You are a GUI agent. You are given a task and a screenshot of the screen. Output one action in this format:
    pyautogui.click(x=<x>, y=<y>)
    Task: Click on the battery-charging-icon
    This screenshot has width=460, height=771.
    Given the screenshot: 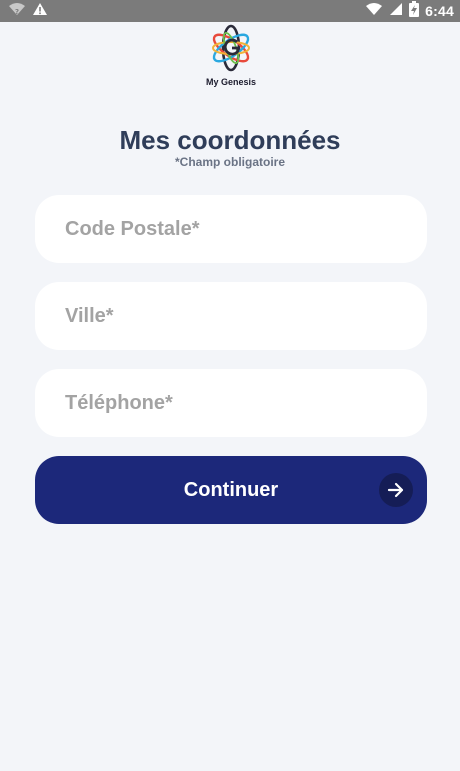 What is the action you would take?
    pyautogui.click(x=414, y=11)
    